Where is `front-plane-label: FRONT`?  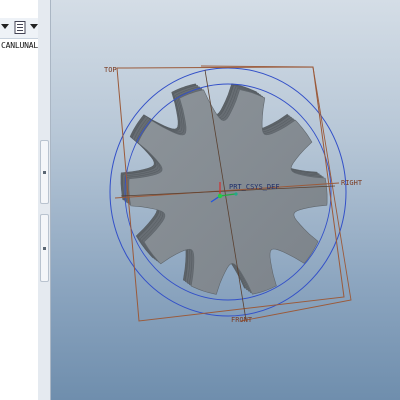
front-plane-label: FRONT is located at coordinates (241, 320).